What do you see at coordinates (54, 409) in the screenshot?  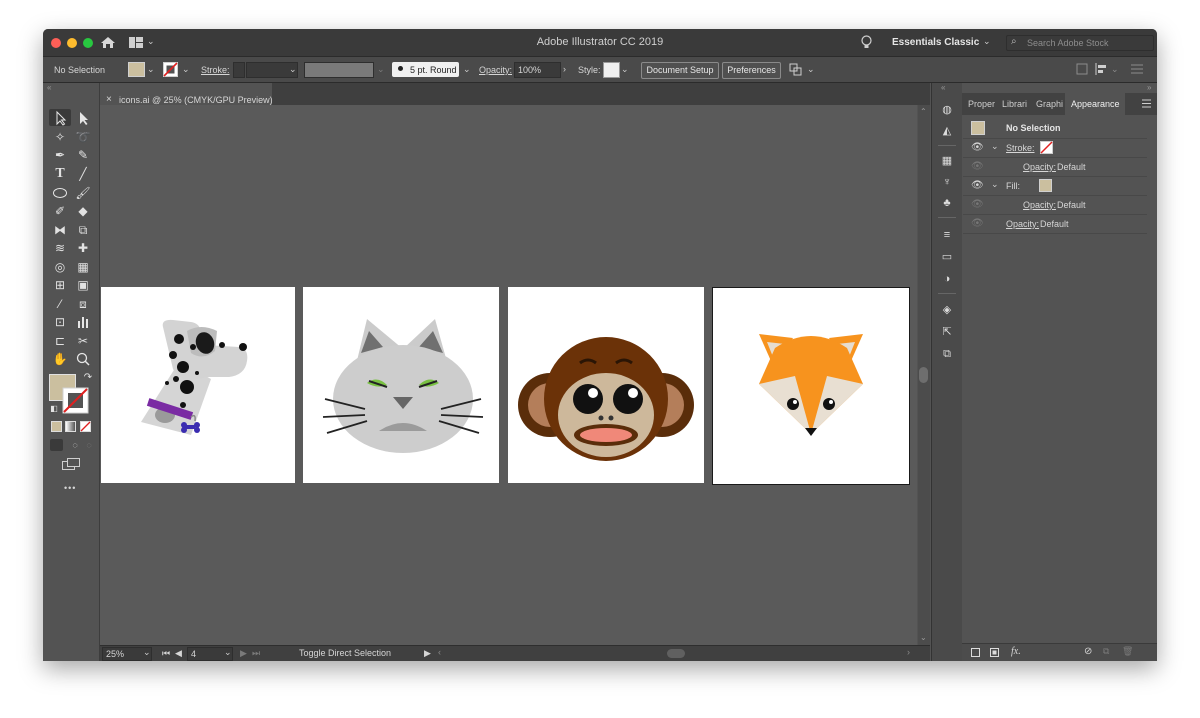 I see `default-colors-icon: ◧` at bounding box center [54, 409].